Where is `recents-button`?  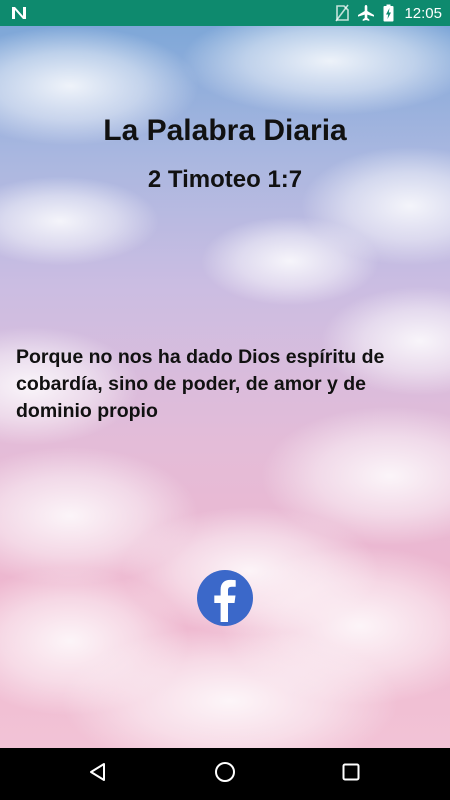 recents-button is located at coordinates (351, 774).